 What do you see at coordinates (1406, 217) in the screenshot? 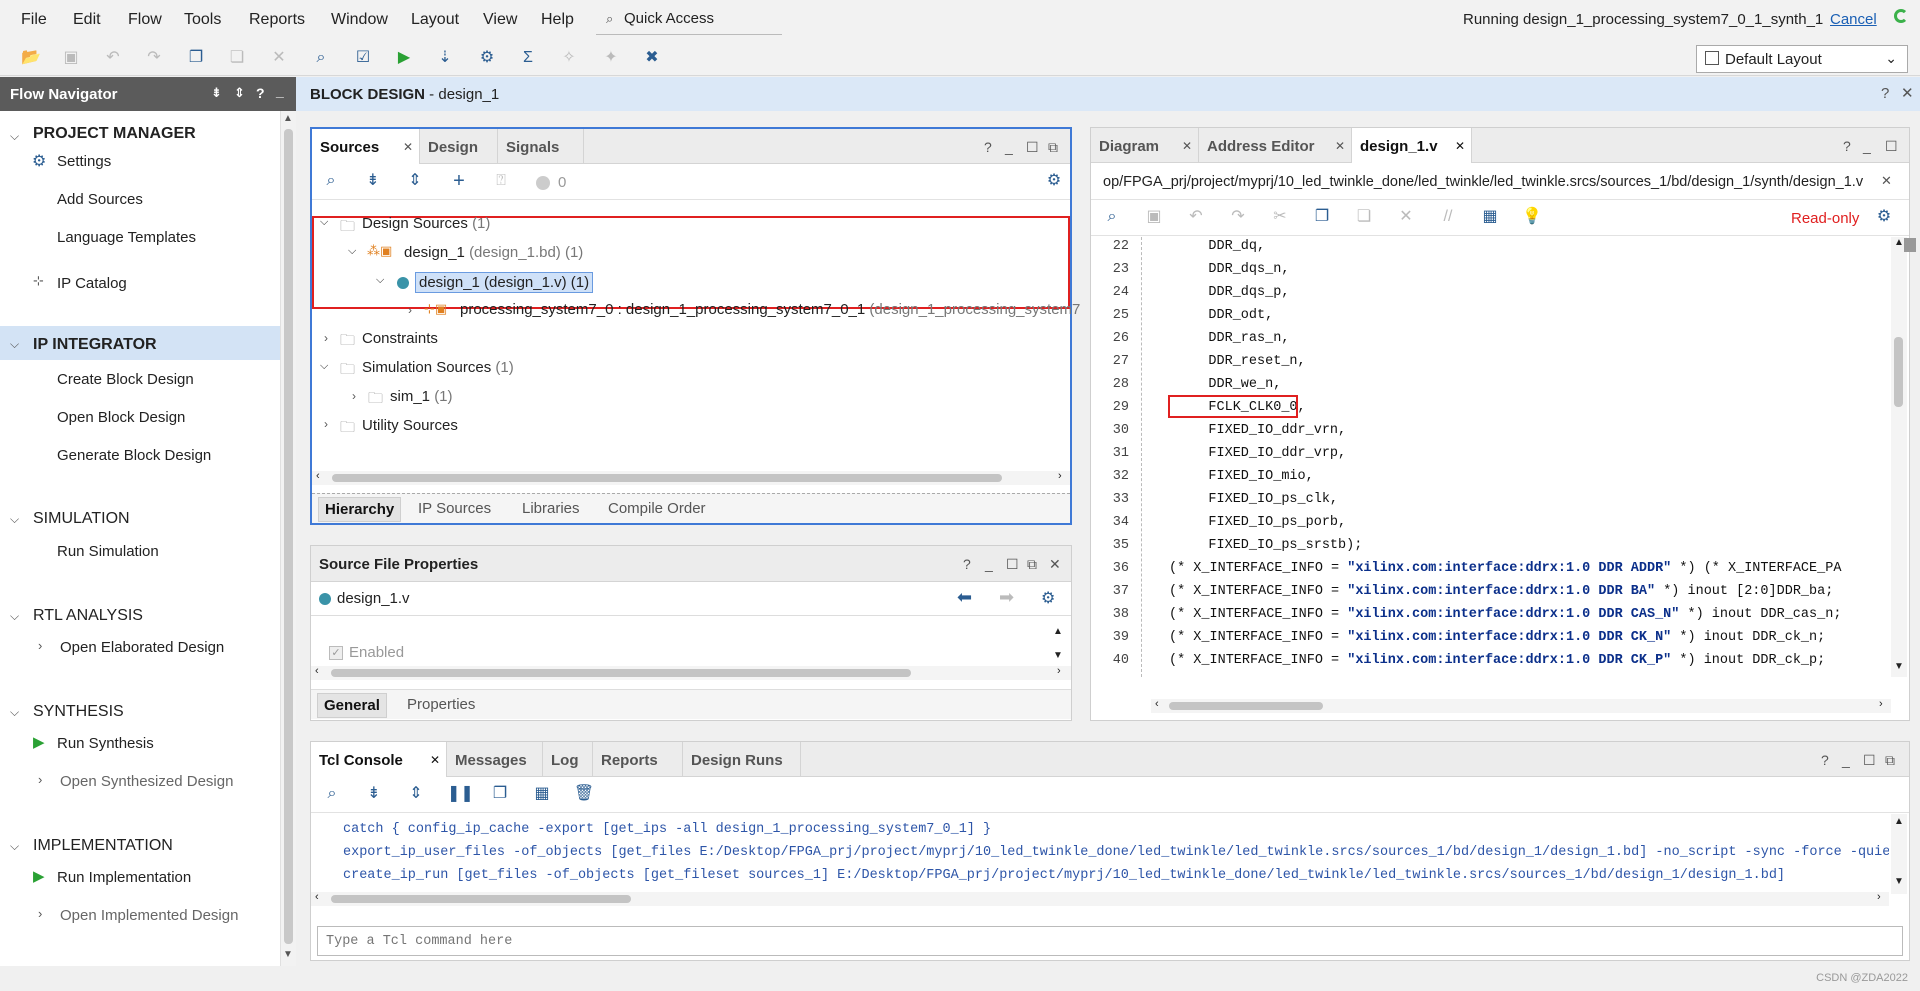
I see `delete-icon: ✕` at bounding box center [1406, 217].